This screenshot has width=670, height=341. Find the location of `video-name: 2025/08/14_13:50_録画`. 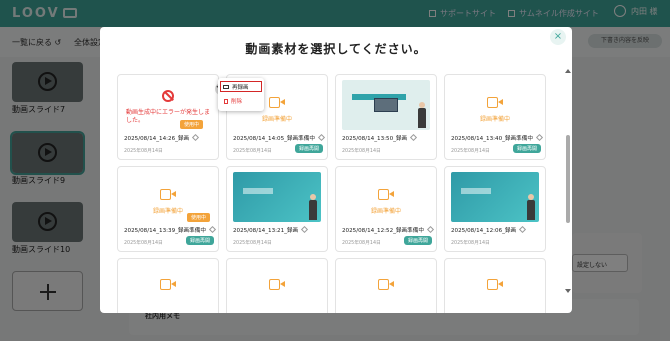

video-name: 2025/08/14_13:50_録画 is located at coordinates (380, 137).